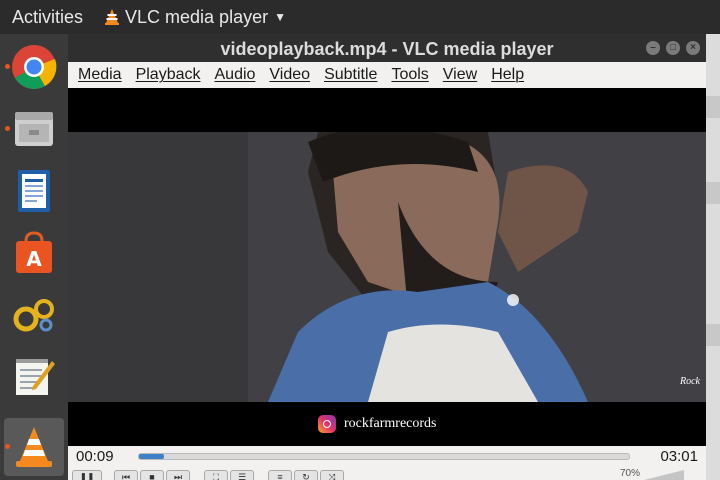 The height and width of the screenshot is (480, 720). I want to click on dock-item-chrome, so click(34, 67).